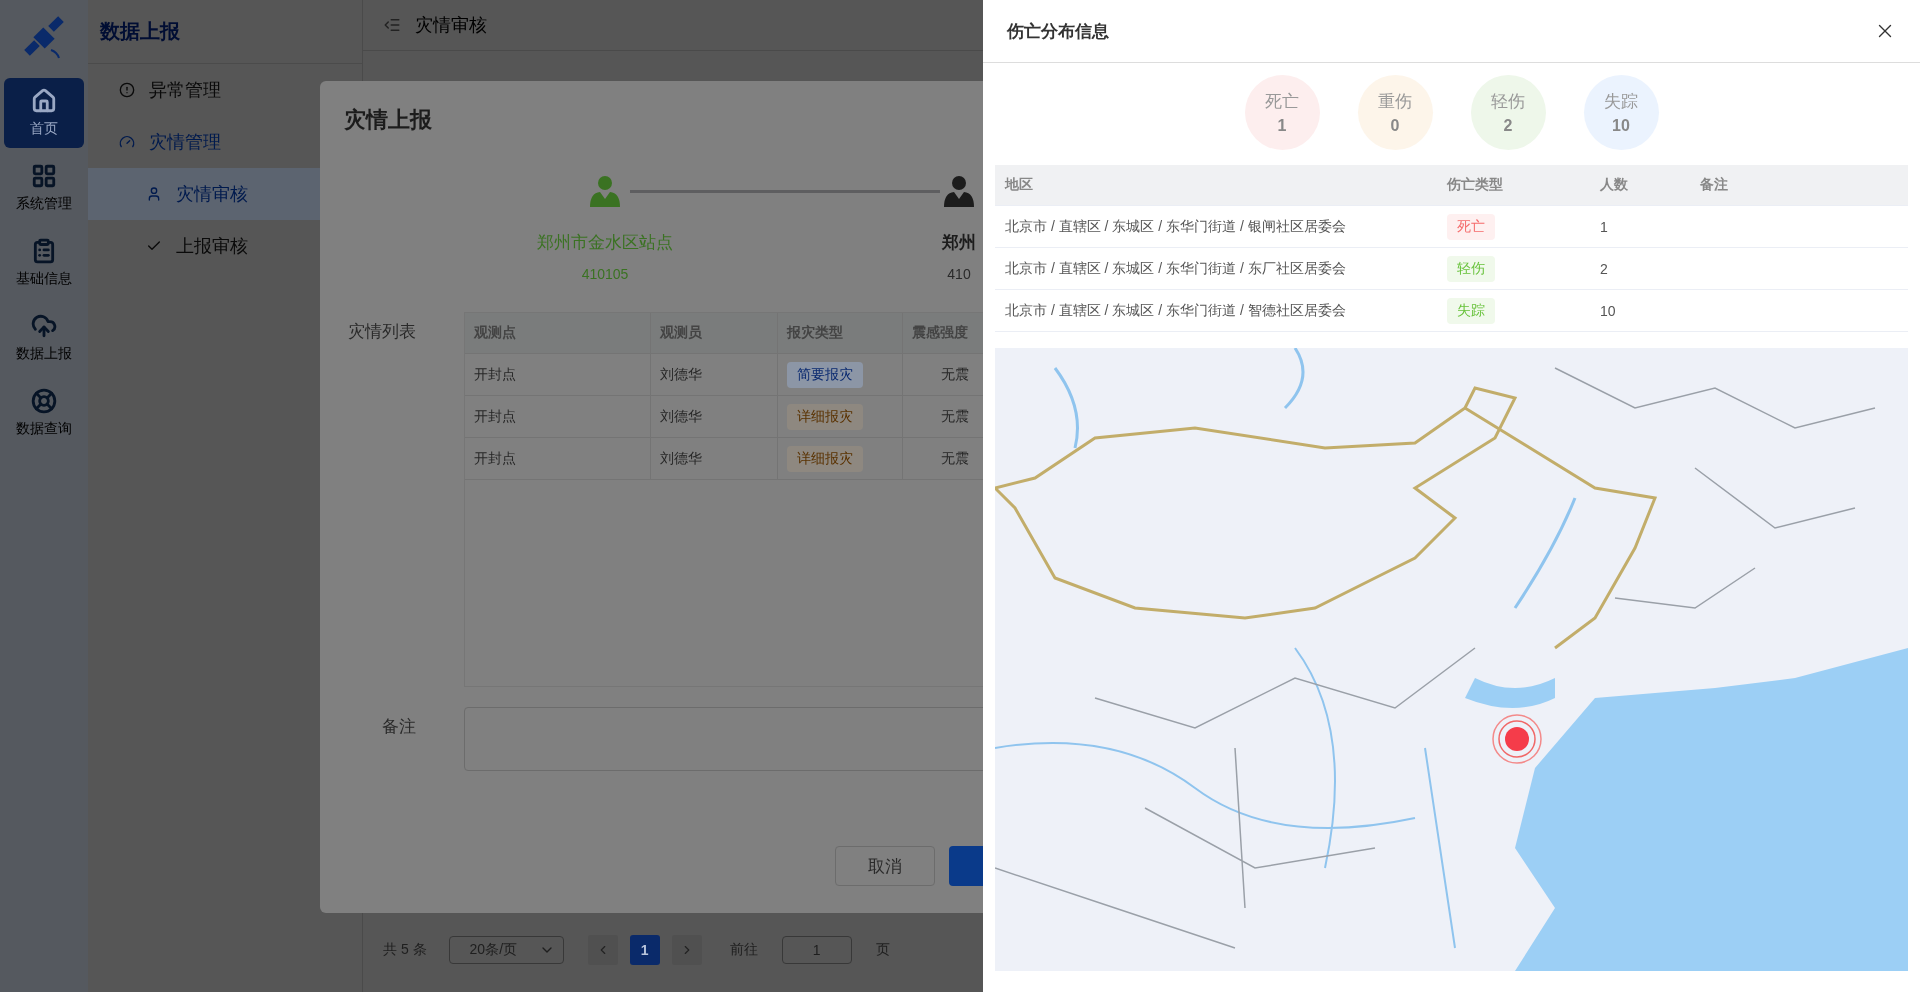 The image size is (1920, 992). What do you see at coordinates (714, 333) in the screenshot?
I see `column-header: 观测员` at bounding box center [714, 333].